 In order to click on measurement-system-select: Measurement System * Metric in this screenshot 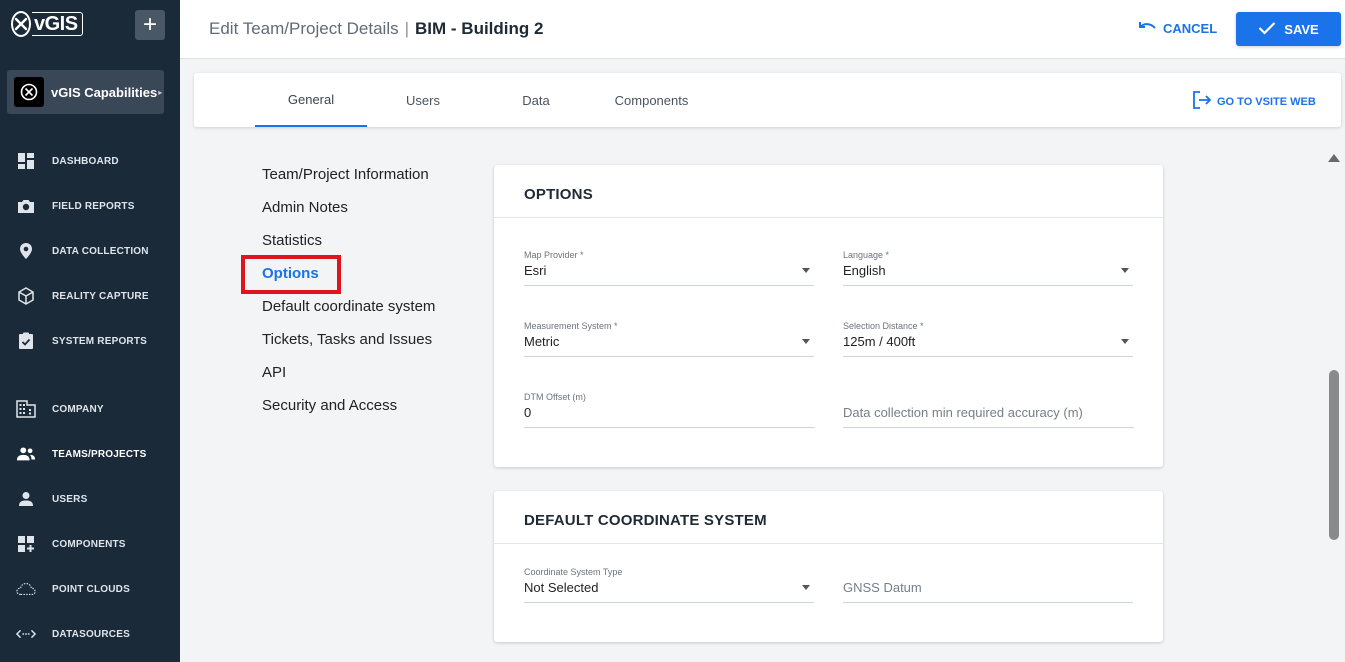, I will do `click(669, 339)`.